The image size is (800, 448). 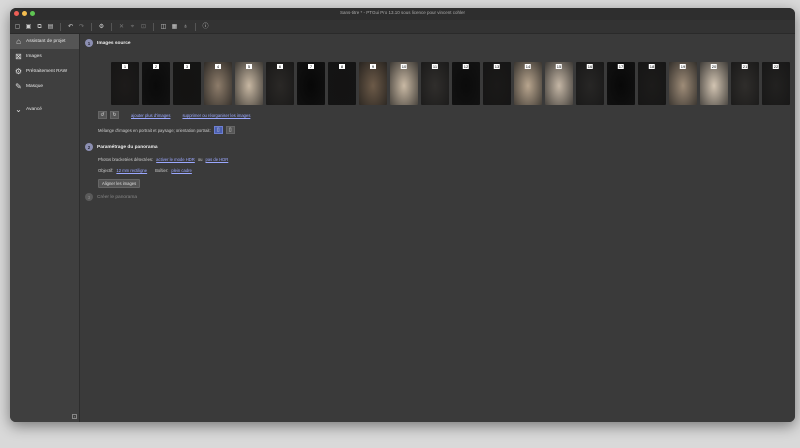 What do you see at coordinates (745, 83) in the screenshot?
I see `image-thumbnail: 21` at bounding box center [745, 83].